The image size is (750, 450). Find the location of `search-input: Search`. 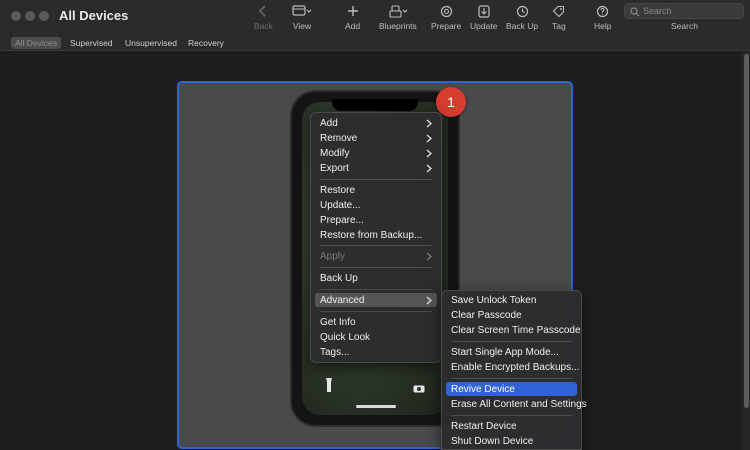

search-input: Search is located at coordinates (684, 11).